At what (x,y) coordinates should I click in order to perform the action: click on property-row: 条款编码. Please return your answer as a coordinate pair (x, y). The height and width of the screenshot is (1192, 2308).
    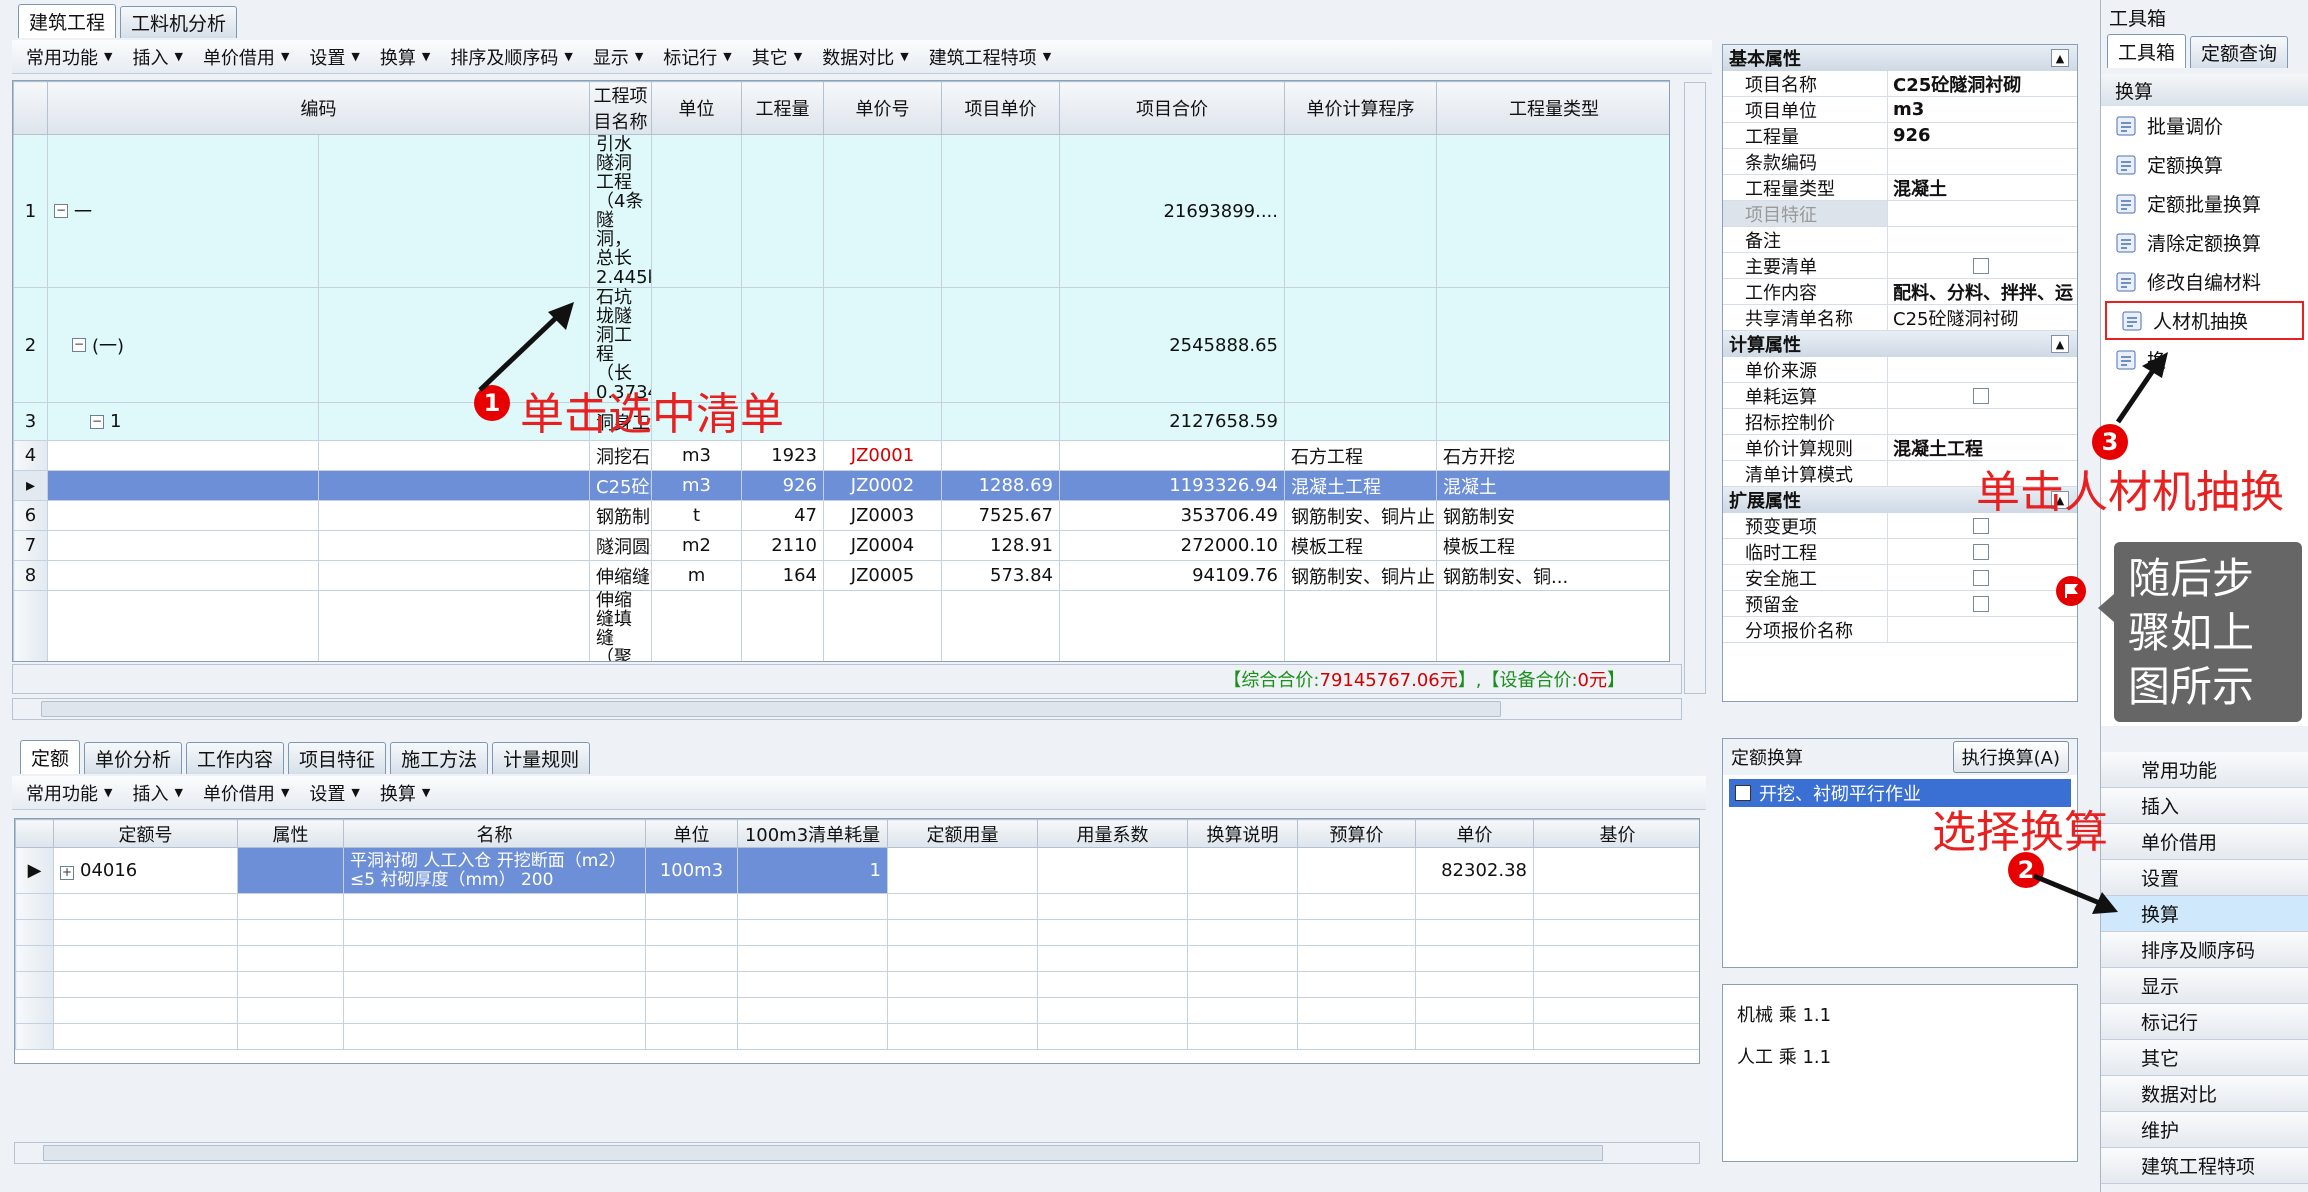
    Looking at the image, I should click on (1900, 162).